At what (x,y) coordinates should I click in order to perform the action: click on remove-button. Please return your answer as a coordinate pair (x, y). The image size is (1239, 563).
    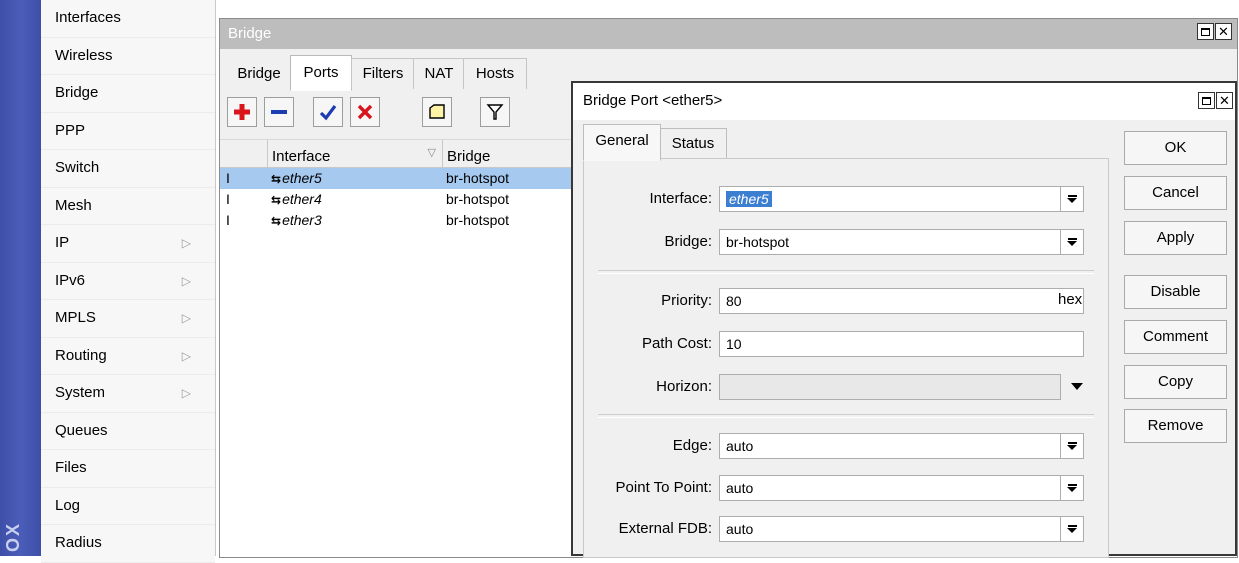
    Looking at the image, I should click on (279, 112).